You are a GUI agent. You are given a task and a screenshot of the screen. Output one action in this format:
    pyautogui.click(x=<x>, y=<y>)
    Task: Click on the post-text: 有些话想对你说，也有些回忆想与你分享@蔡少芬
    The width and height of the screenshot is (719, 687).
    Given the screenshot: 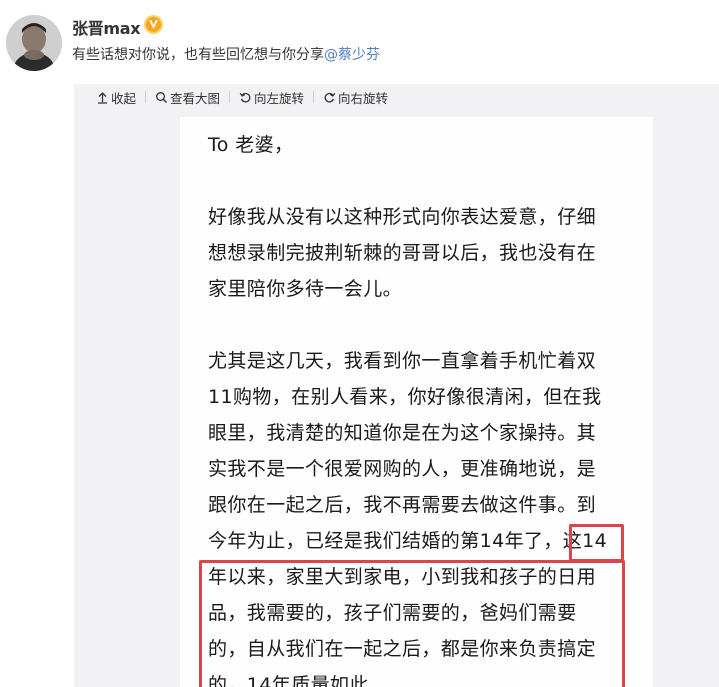 What is the action you would take?
    pyautogui.click(x=226, y=54)
    